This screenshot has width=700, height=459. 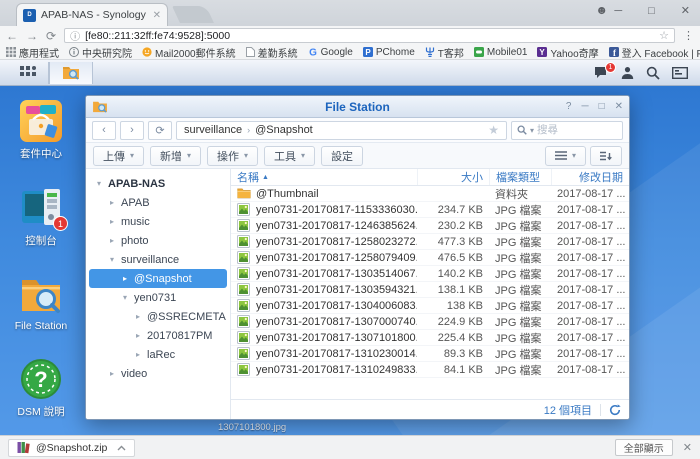 I want to click on notifications-icon: 1, so click(x=605, y=70).